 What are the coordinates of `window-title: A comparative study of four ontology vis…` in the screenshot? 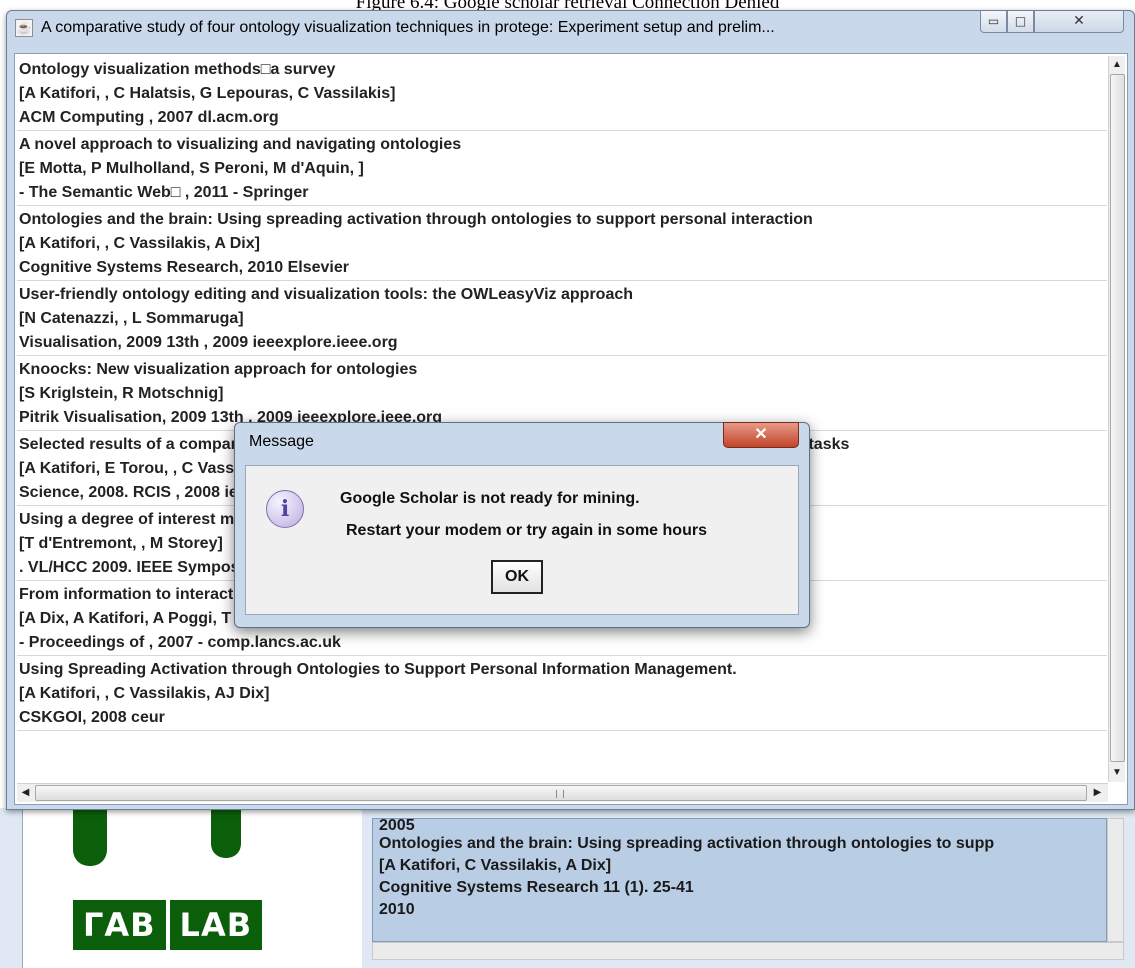 It's located at (408, 27).